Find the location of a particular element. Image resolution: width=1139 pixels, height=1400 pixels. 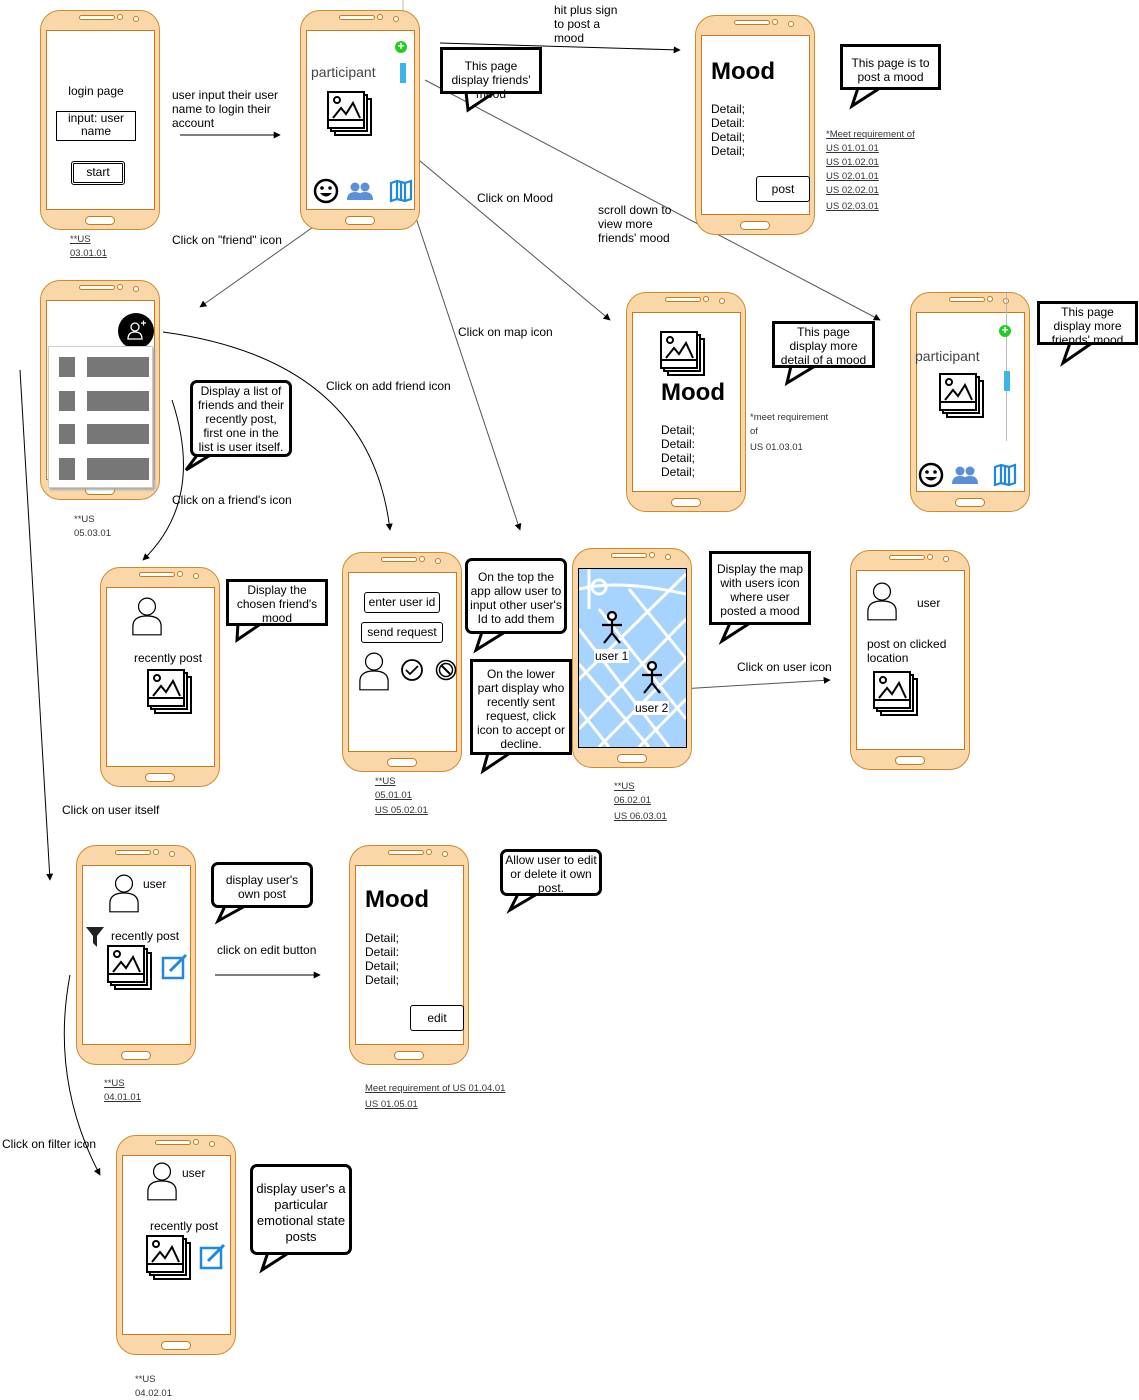

callout-chosen: Display the chosen friend's mood is located at coordinates (277, 602).